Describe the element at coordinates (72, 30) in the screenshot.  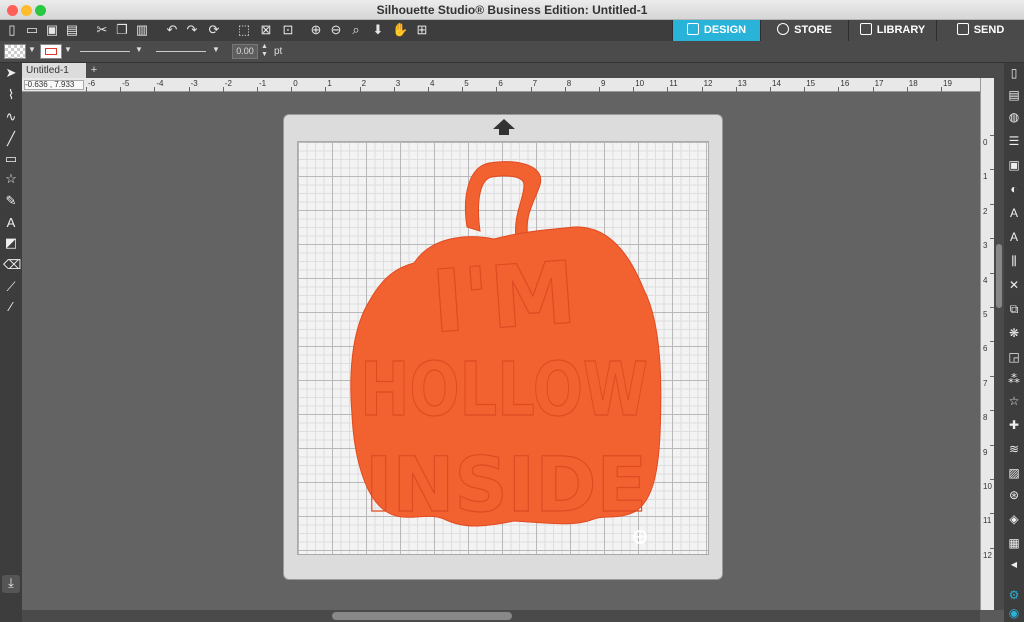
I see `print-icon: ▤` at that location.